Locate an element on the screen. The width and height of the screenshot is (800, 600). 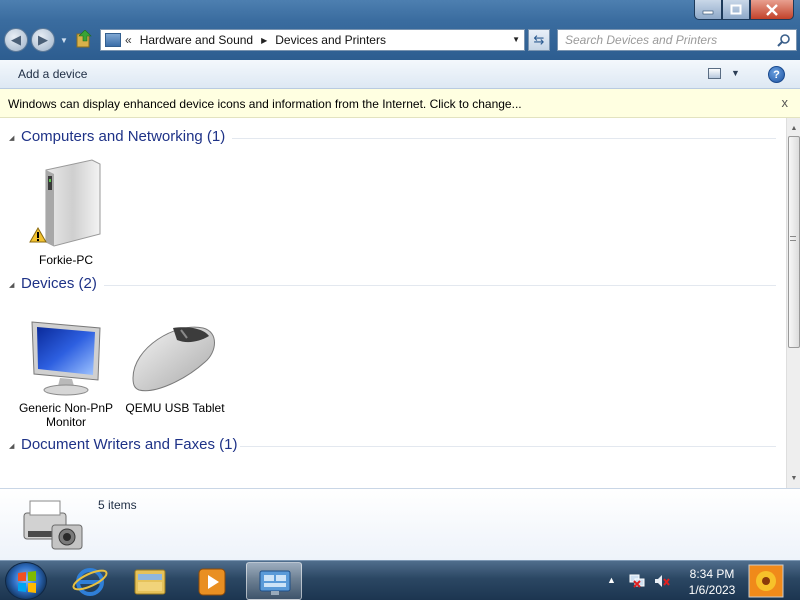
minimize-button is located at coordinates (708, 10).